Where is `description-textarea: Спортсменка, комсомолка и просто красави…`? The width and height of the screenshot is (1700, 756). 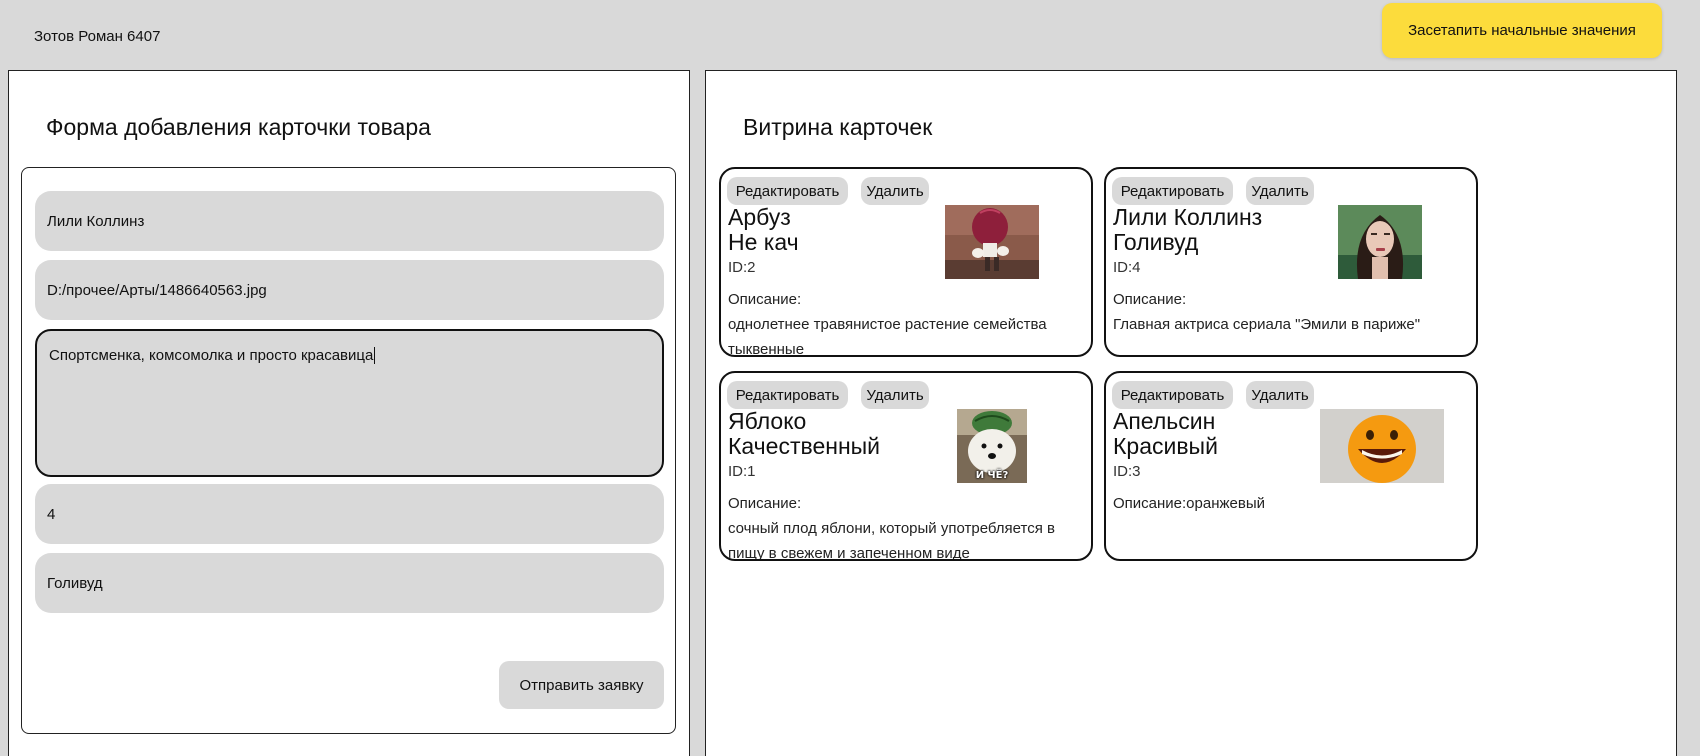
description-textarea: Спортсменка, комсомолка и просто красави… is located at coordinates (349, 403).